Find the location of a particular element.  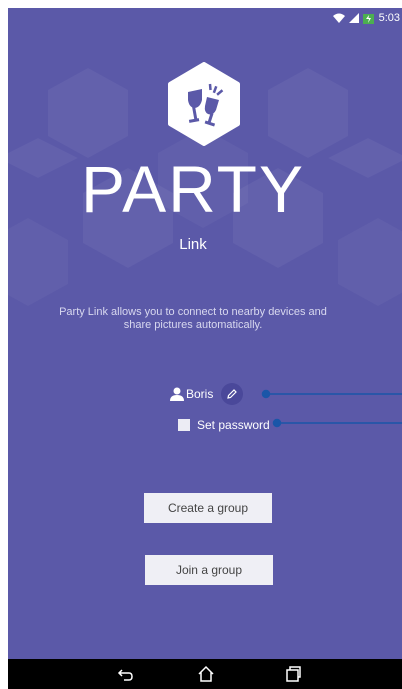

home-icon is located at coordinates (206, 674).